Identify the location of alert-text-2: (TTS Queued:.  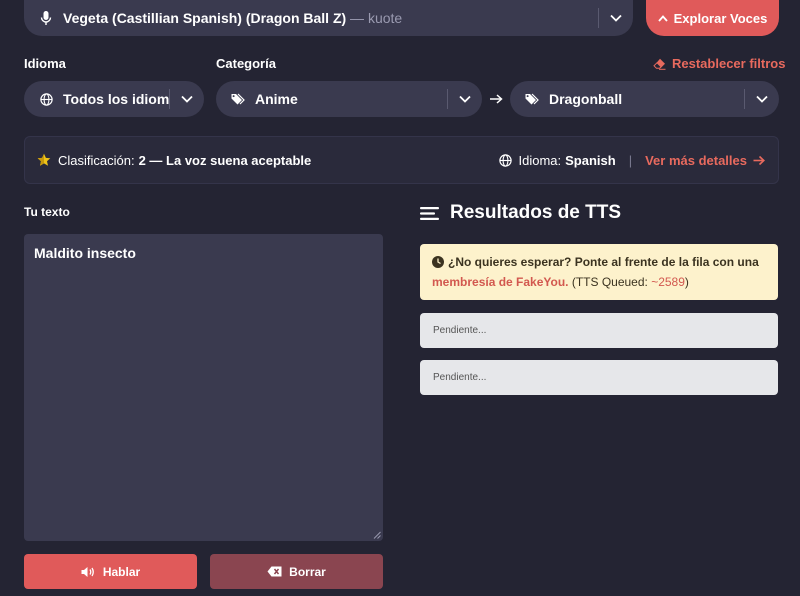
(610, 282).